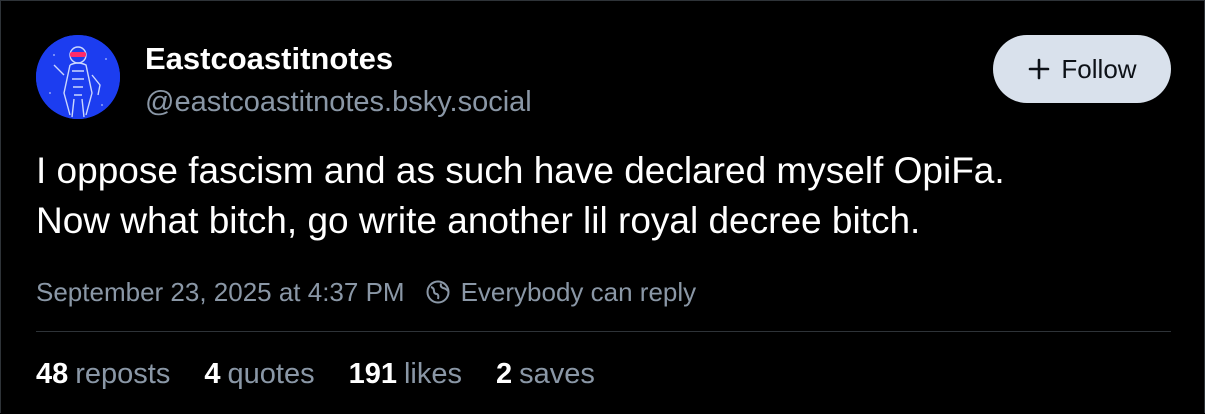  Describe the element at coordinates (557, 374) in the screenshot. I see `saves-label: saves` at that location.